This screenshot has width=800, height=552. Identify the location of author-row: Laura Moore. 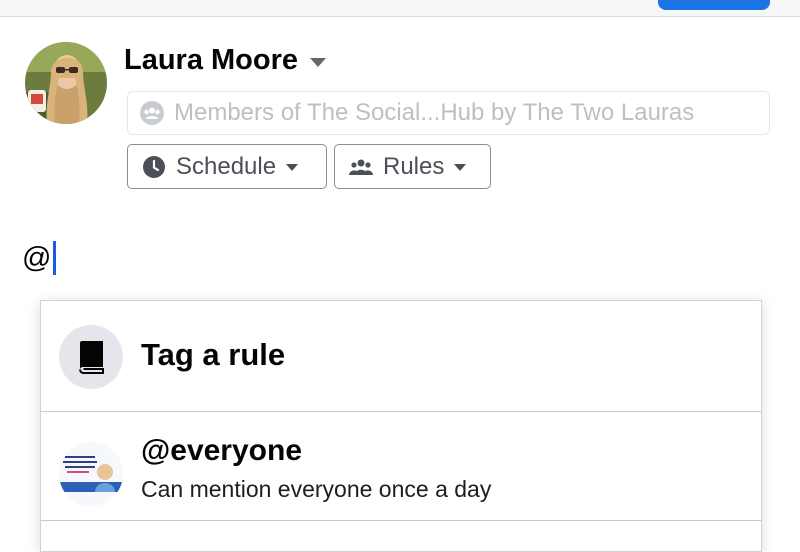
(225, 60).